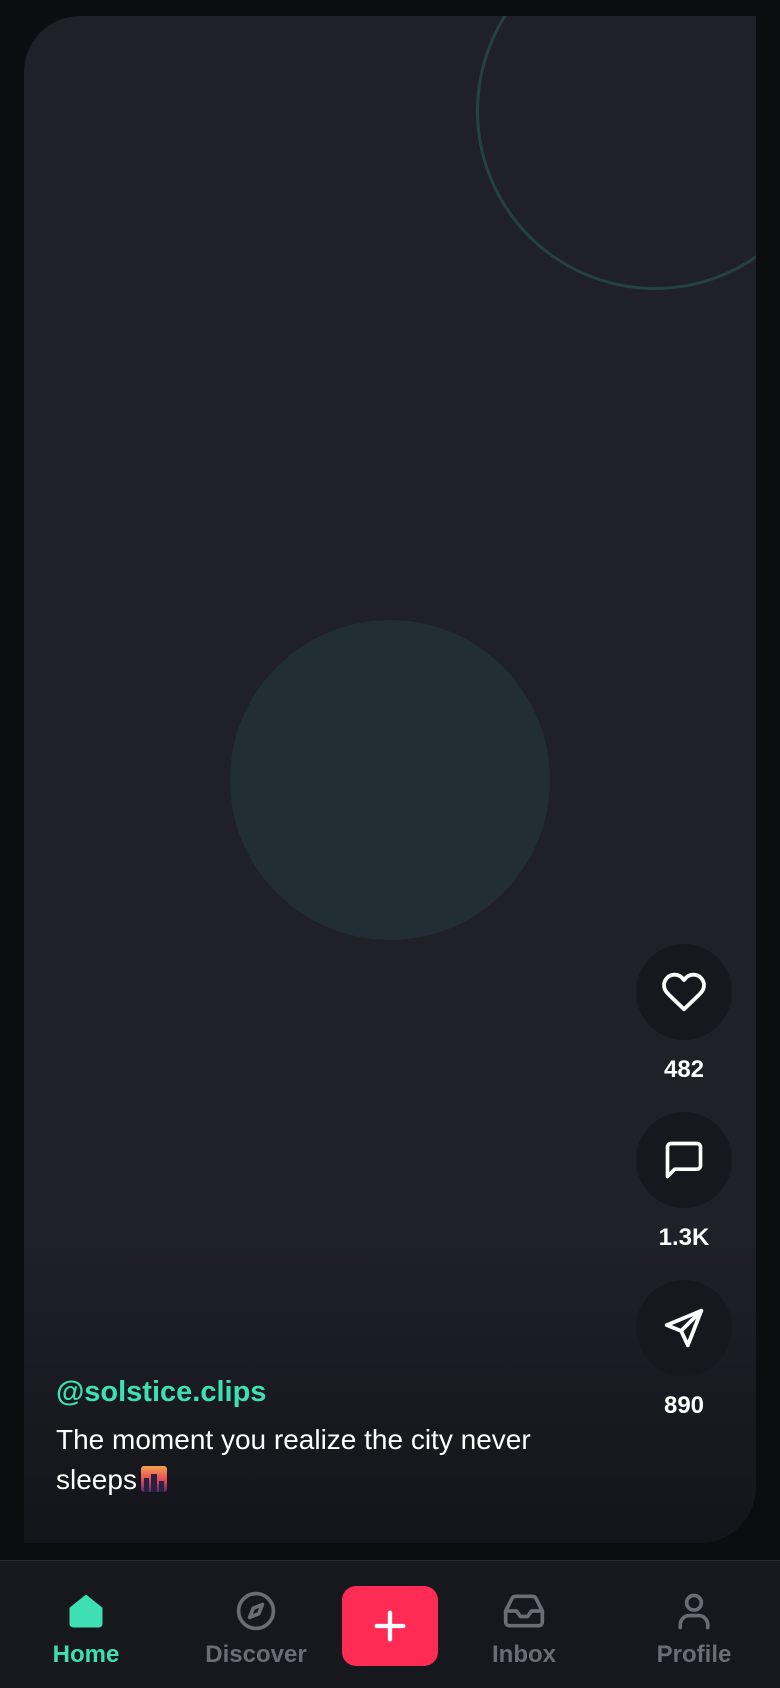 This screenshot has height=1688, width=780. What do you see at coordinates (86, 1654) in the screenshot?
I see `nav-home-label: Home` at bounding box center [86, 1654].